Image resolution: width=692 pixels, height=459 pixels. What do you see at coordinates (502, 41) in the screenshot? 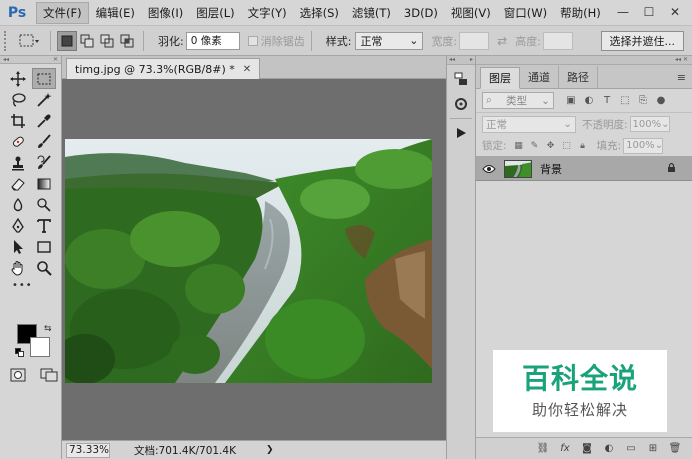
I see `swap-width-height-icon: ⇄` at bounding box center [502, 41].